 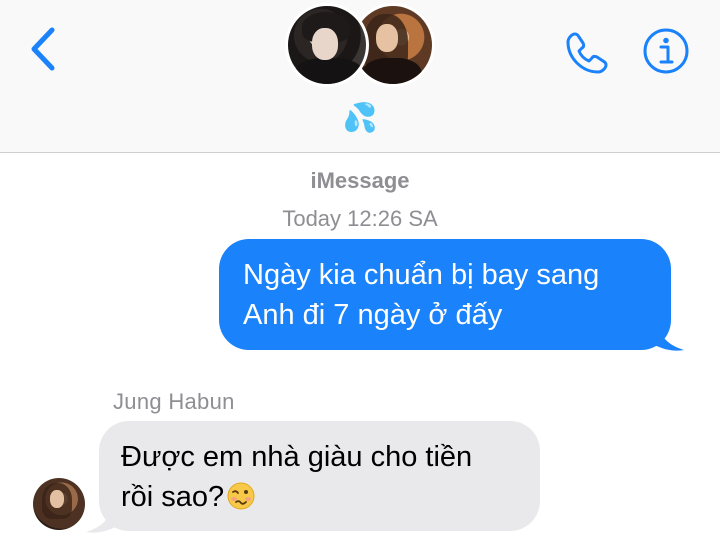 I want to click on chevron-left-icon, so click(x=43, y=49).